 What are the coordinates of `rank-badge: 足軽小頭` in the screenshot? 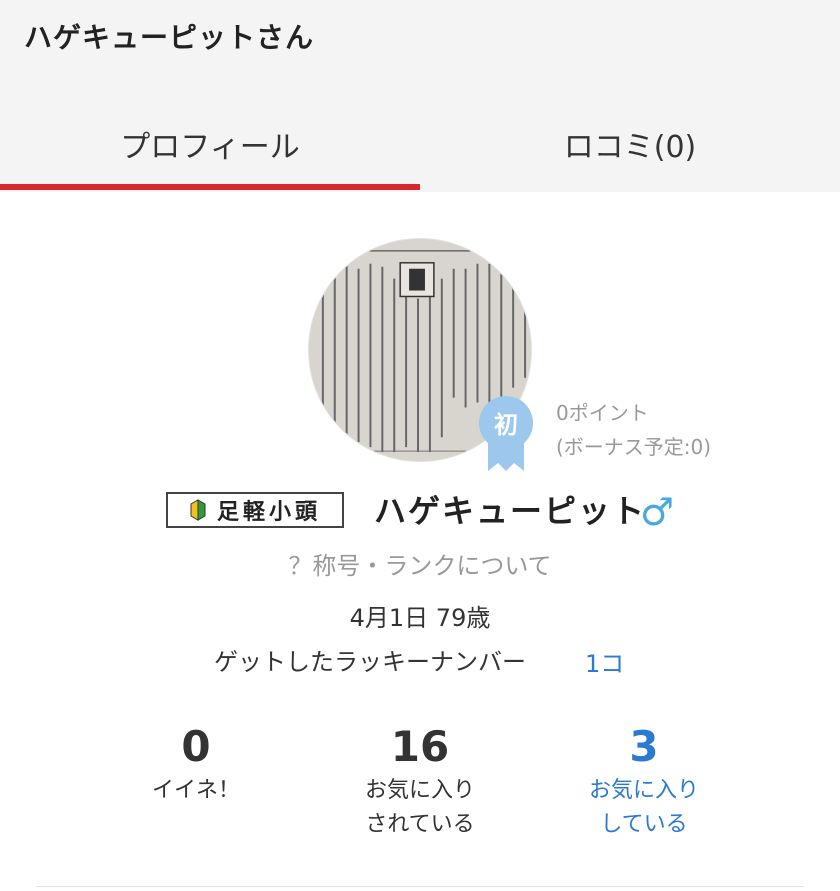 It's located at (255, 510).